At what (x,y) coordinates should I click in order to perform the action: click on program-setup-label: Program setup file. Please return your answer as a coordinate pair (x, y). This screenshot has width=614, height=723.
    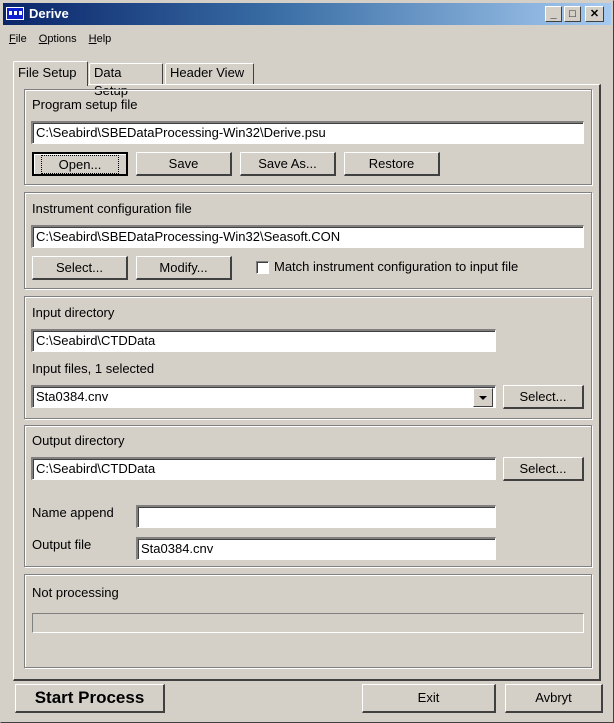
    Looking at the image, I should click on (85, 104).